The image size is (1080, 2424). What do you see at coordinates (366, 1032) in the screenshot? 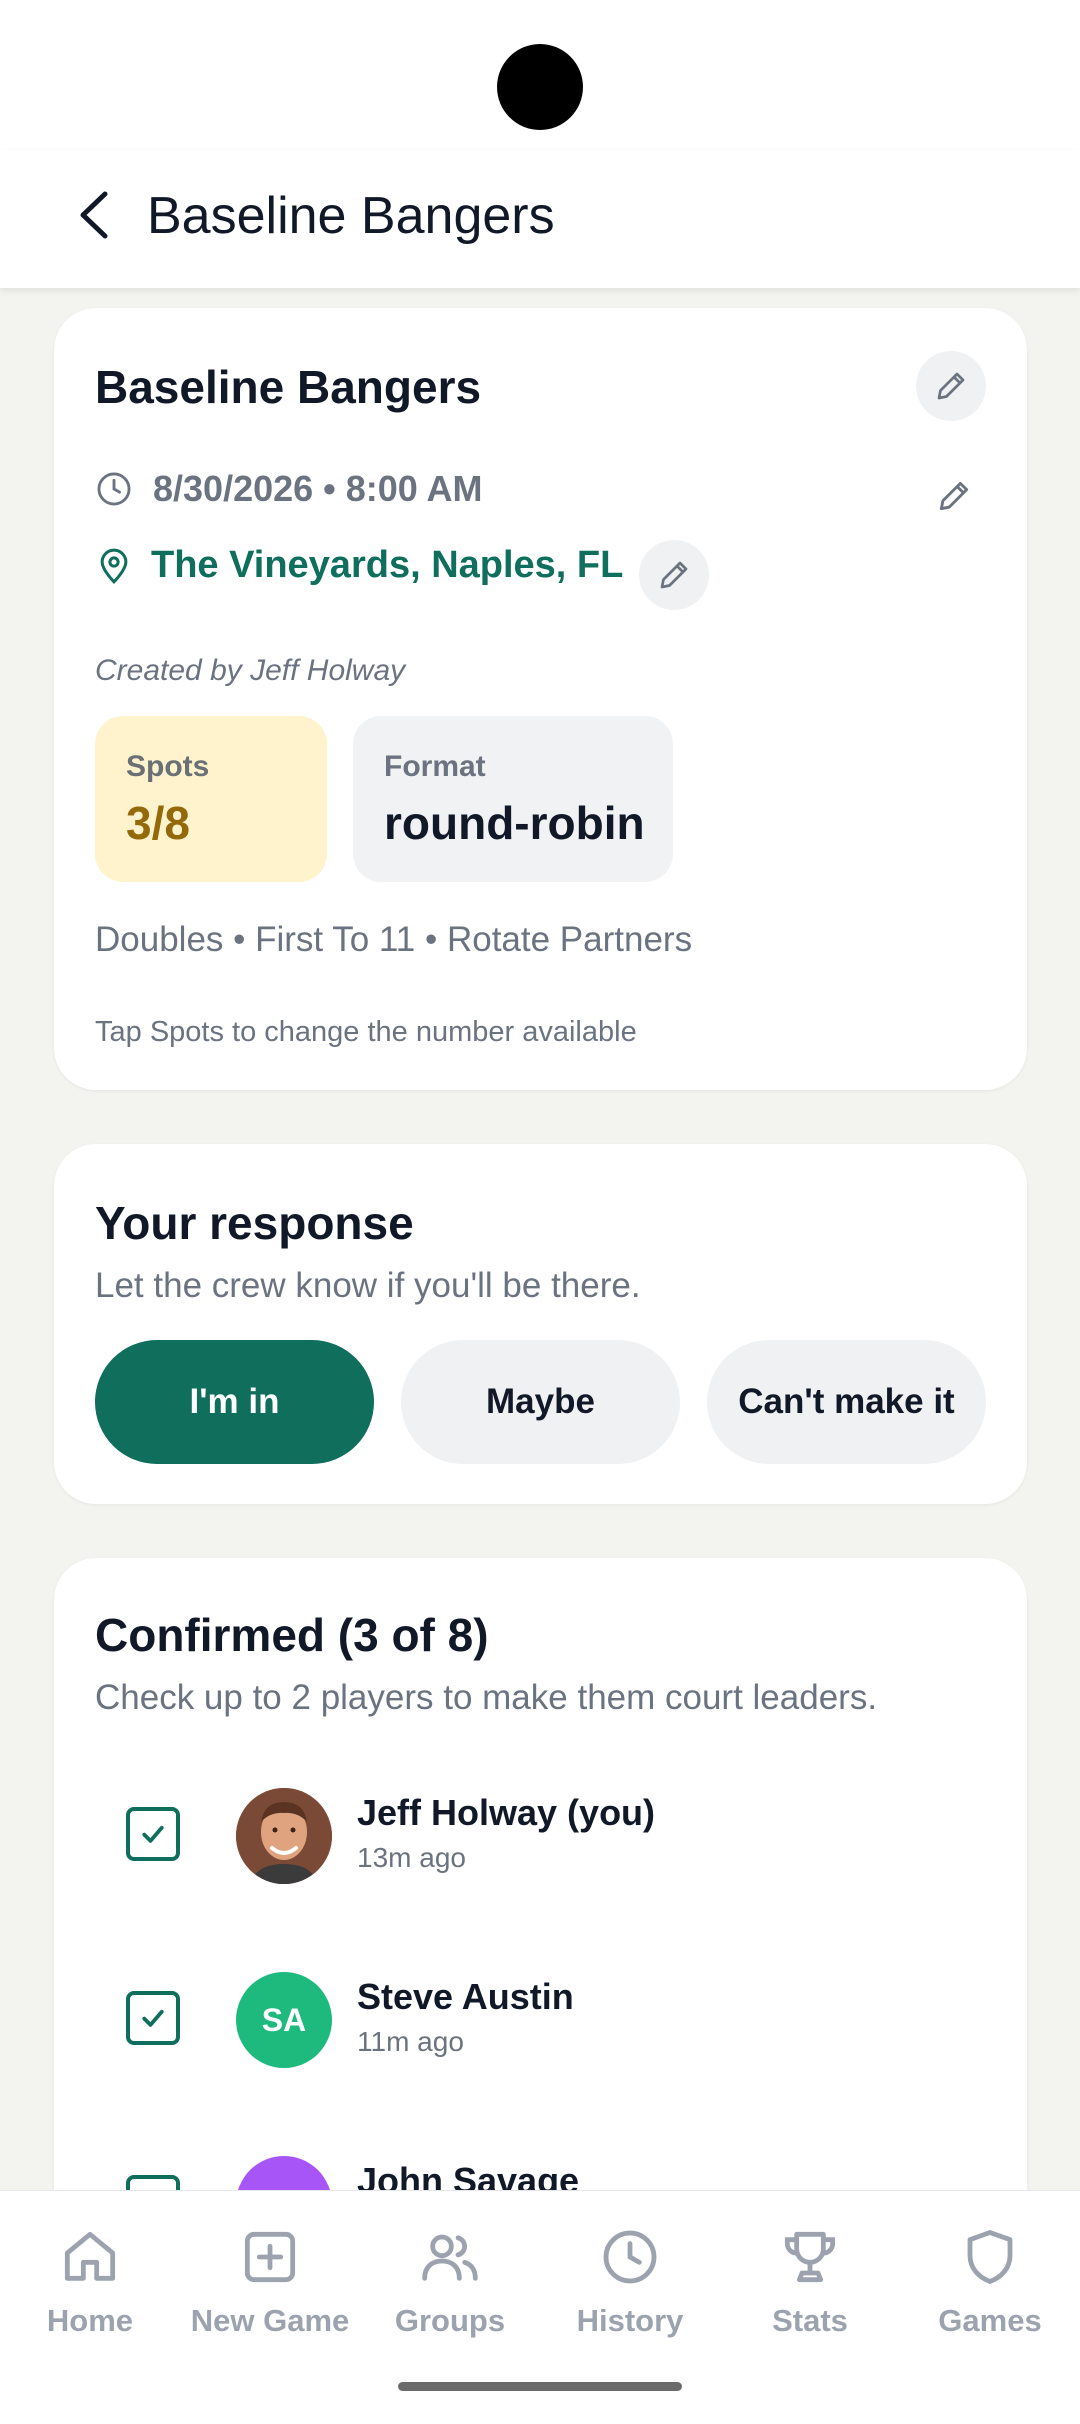
I see `spots-hint: Tap Spots to change the number available` at bounding box center [366, 1032].